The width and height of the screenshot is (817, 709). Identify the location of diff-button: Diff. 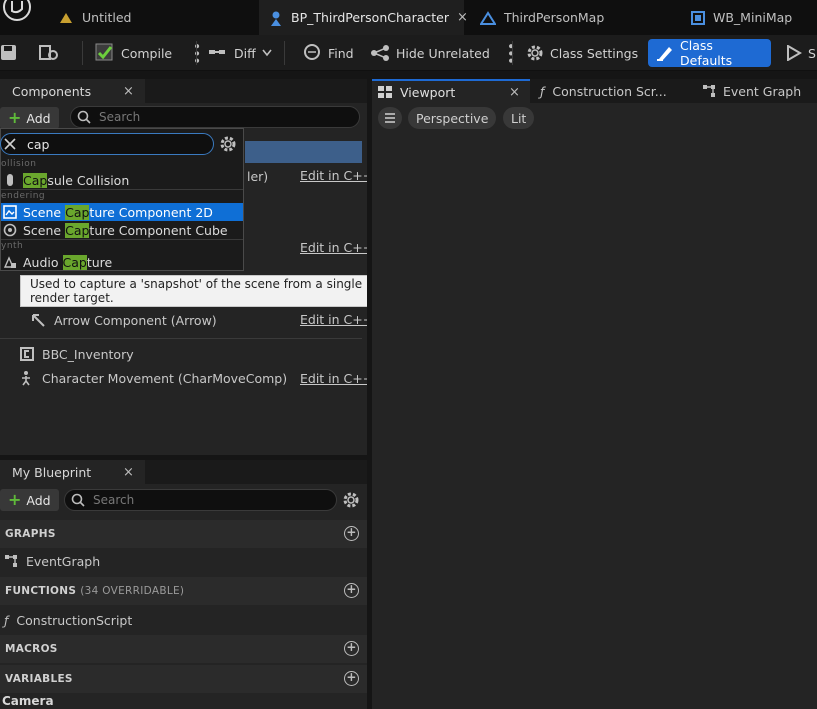
(240, 53).